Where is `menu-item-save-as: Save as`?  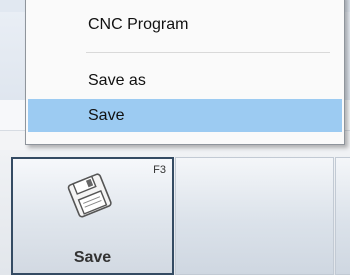
menu-item-save-as: Save as is located at coordinates (185, 80).